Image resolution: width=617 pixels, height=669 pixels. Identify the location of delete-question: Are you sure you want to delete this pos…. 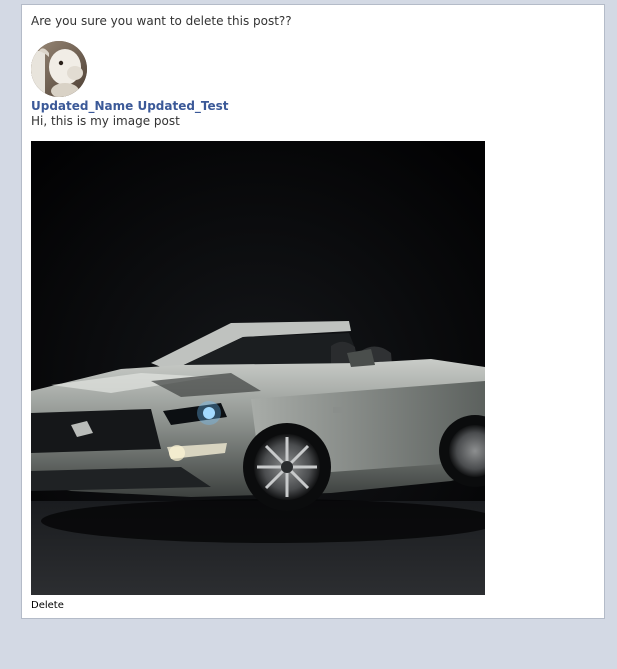
(161, 21).